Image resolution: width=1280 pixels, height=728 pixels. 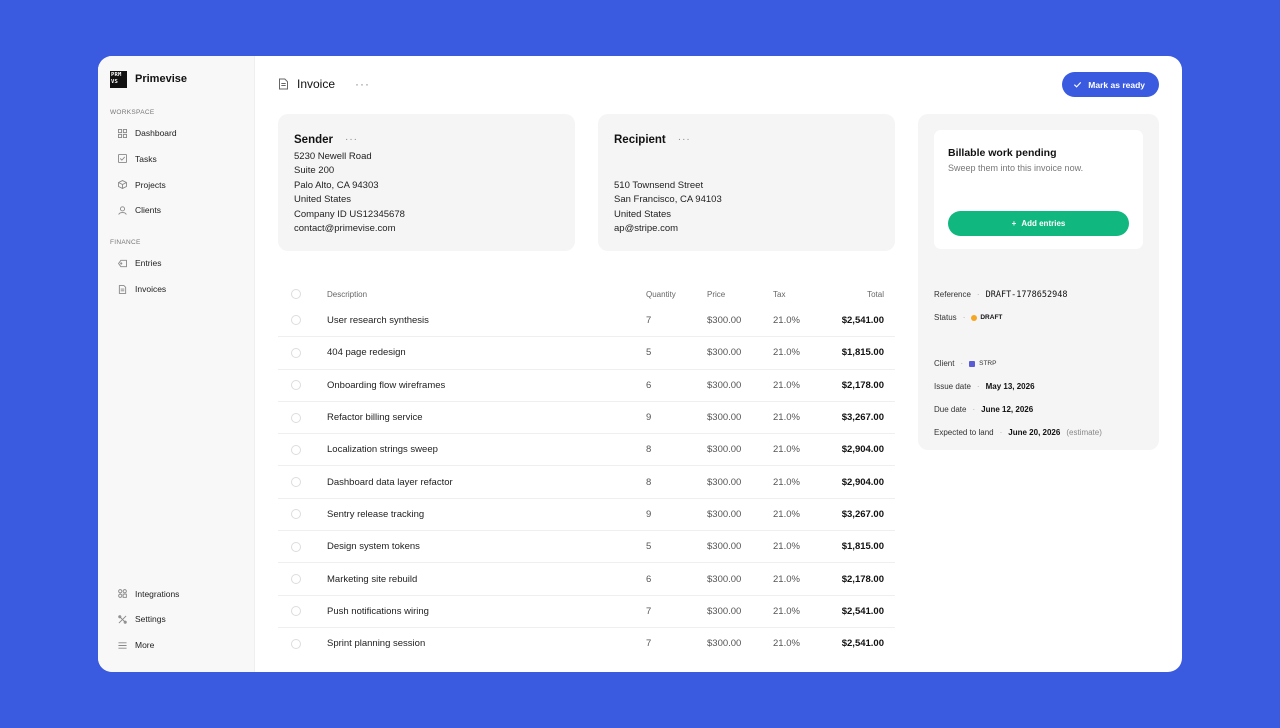 What do you see at coordinates (1110, 84) in the screenshot?
I see `mark-as-ready-button: Mark as ready` at bounding box center [1110, 84].